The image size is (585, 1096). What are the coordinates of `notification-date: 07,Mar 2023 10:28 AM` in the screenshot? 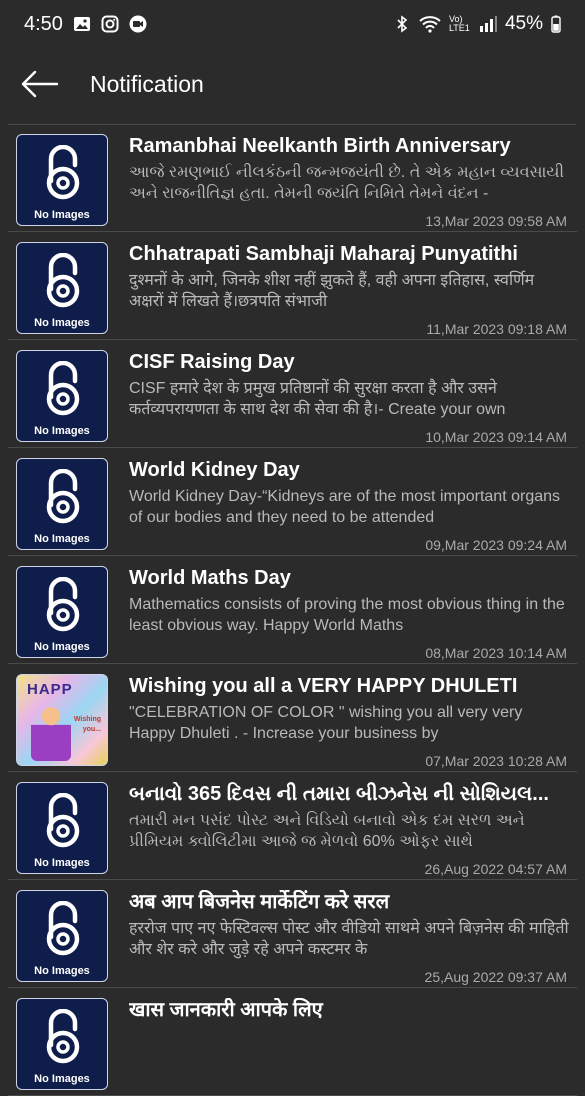 It's located at (496, 761).